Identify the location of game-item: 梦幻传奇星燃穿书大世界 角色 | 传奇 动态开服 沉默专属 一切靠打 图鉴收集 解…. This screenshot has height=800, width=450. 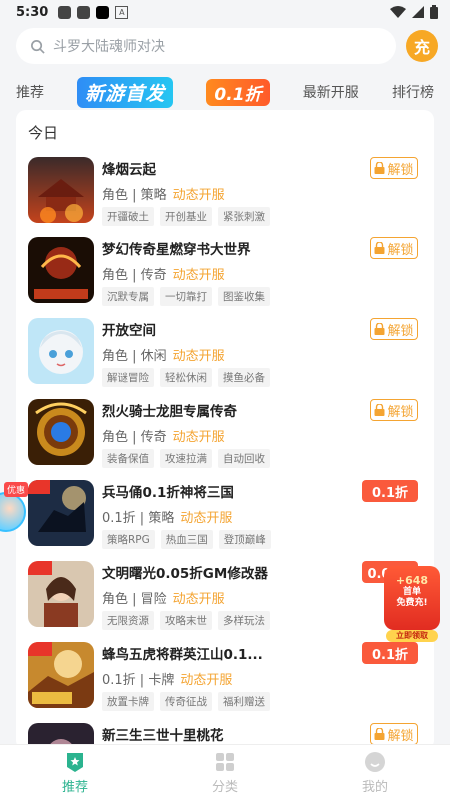
(228, 277).